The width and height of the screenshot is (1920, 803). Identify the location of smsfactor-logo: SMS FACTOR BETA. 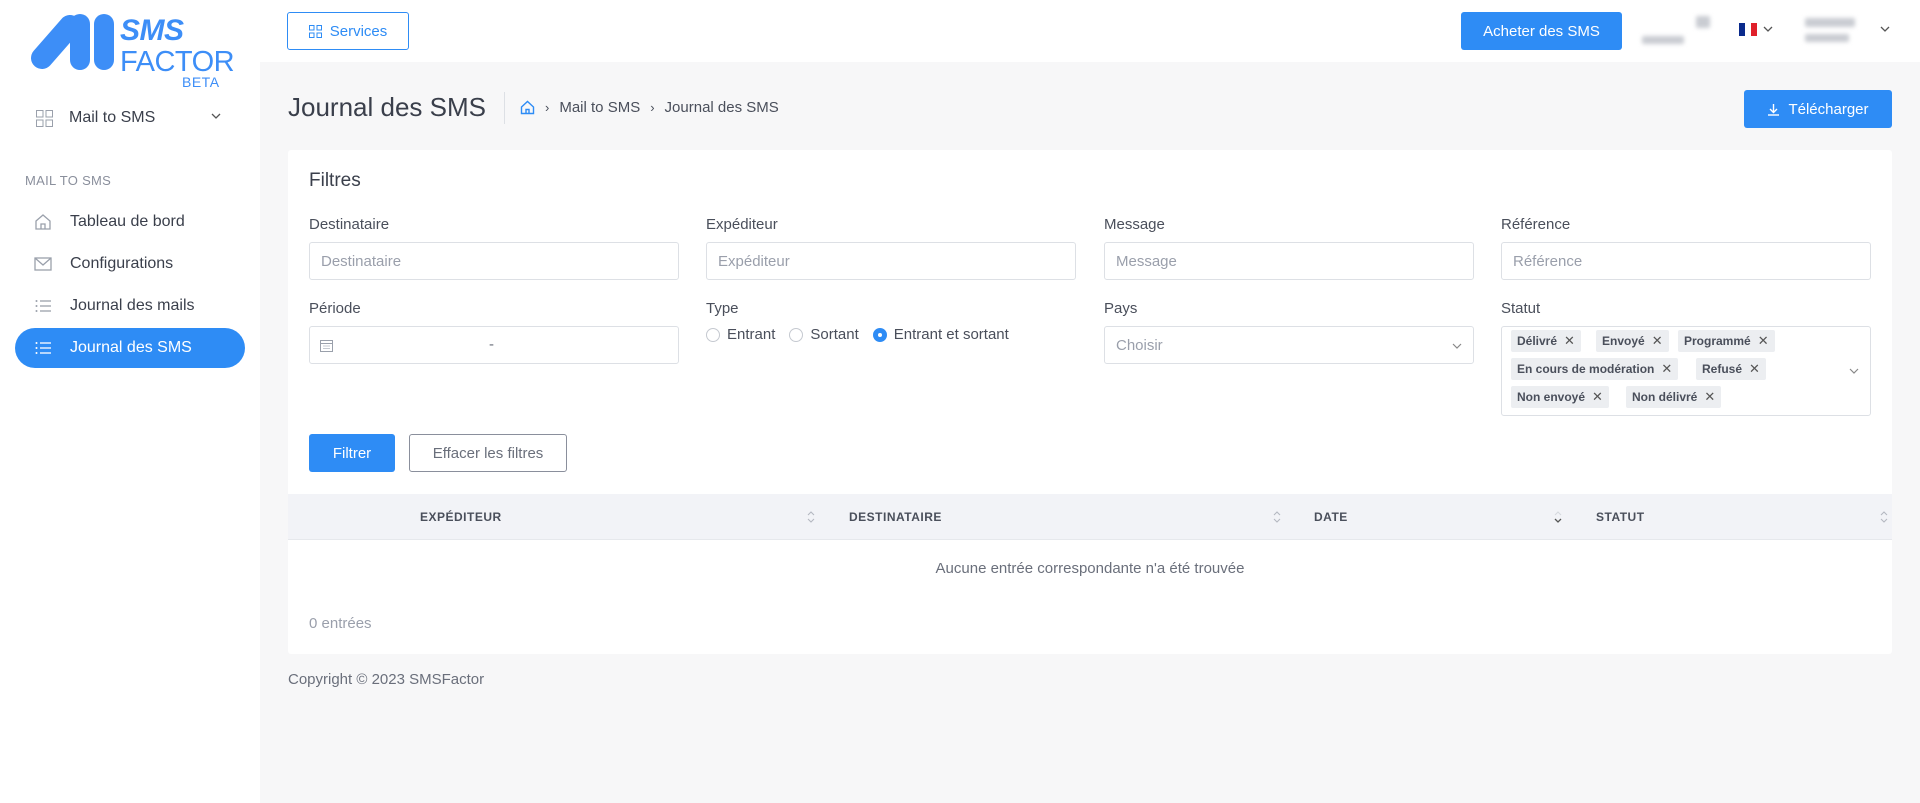
(131, 52).